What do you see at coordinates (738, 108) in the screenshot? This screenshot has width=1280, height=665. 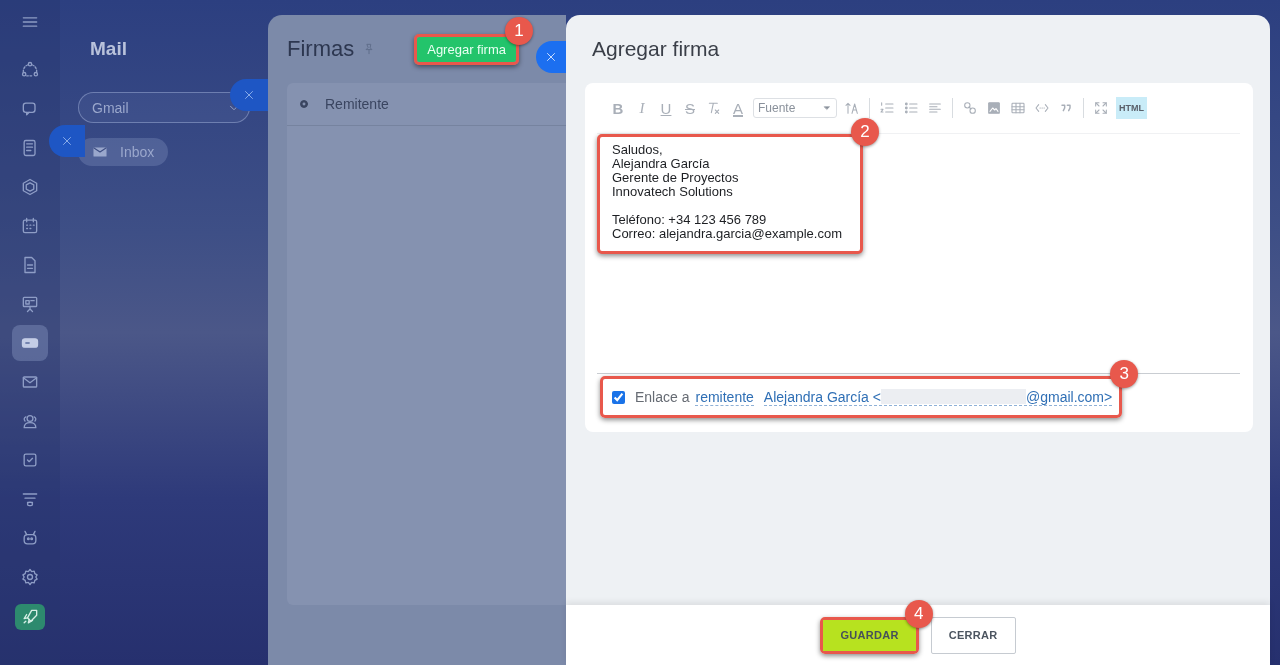 I see `color-button: A` at bounding box center [738, 108].